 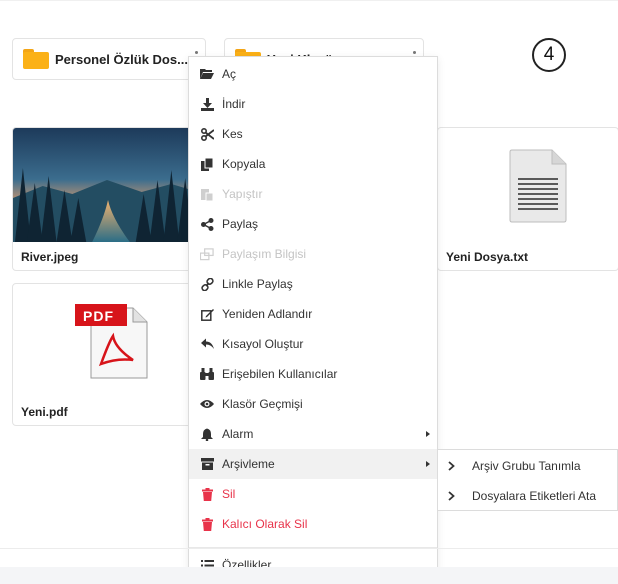 What do you see at coordinates (313, 494) in the screenshot?
I see `menu-item-delete: Sil` at bounding box center [313, 494].